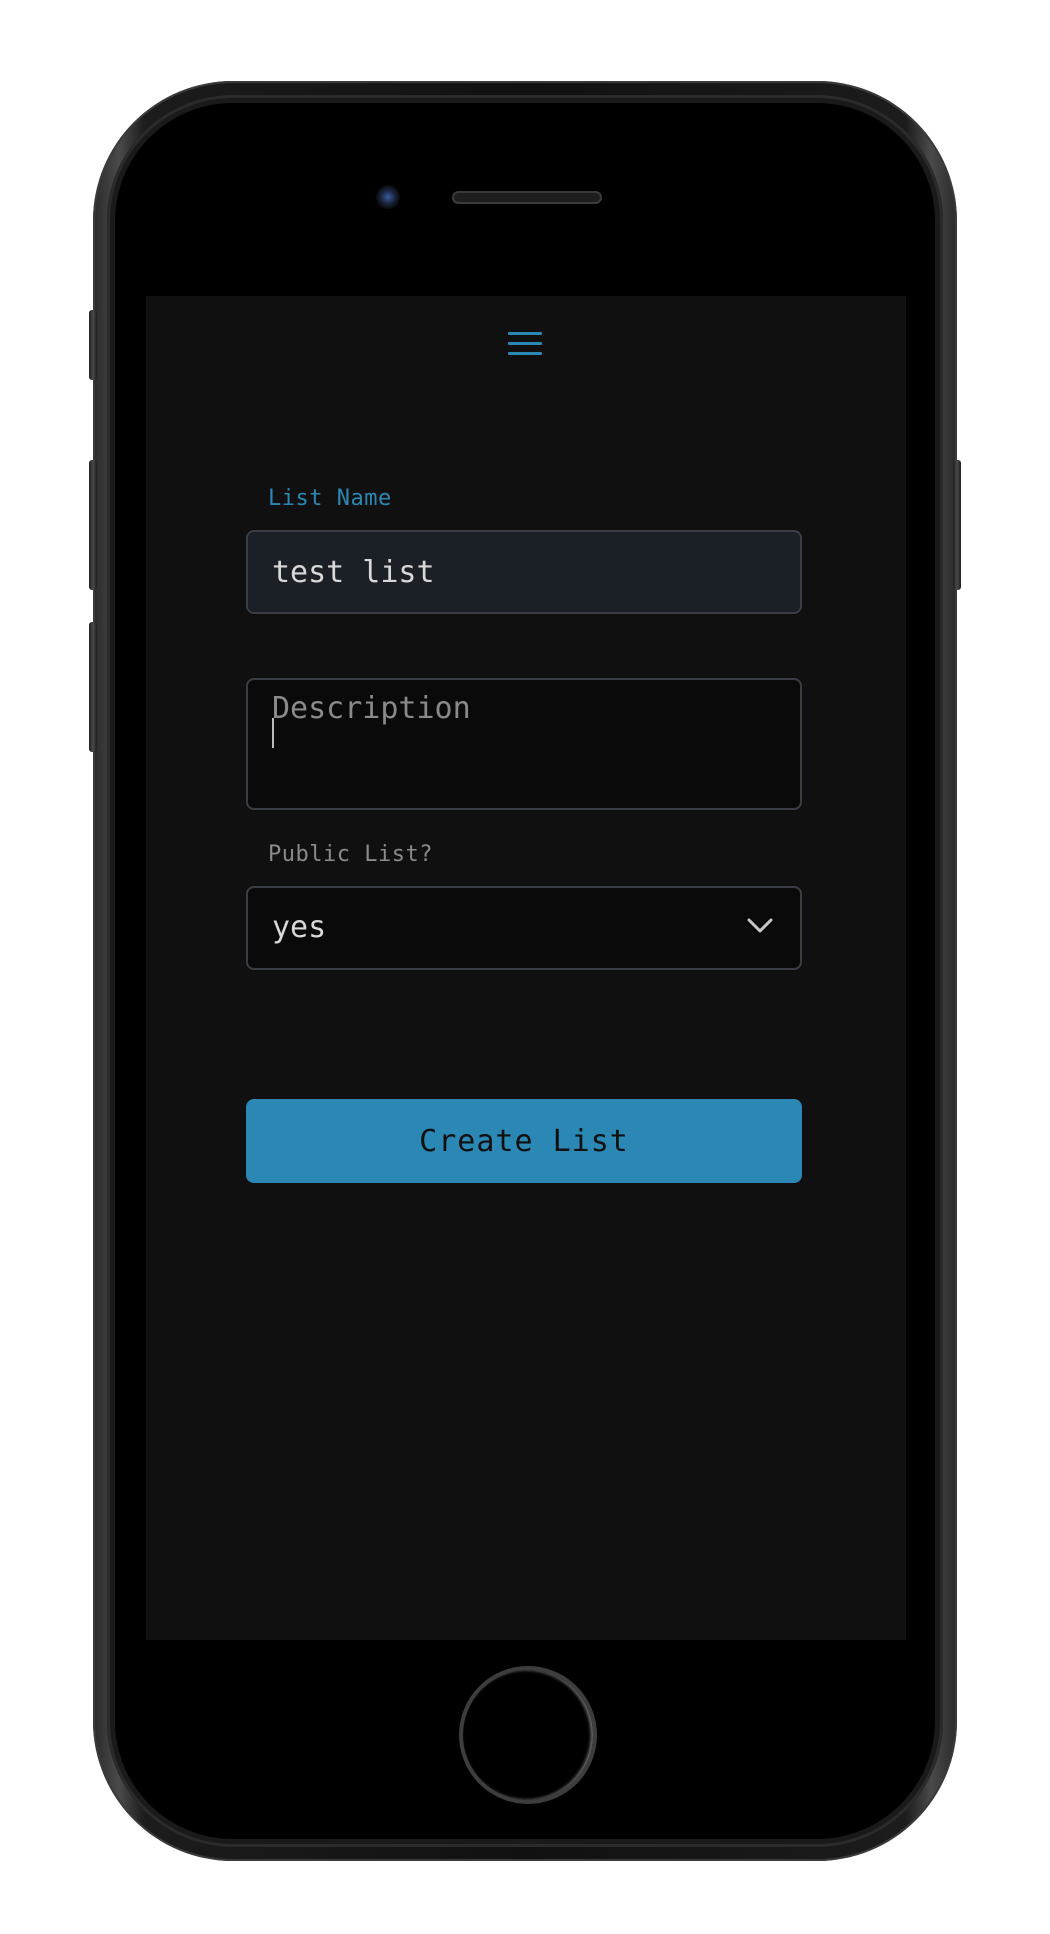  Describe the element at coordinates (388, 197) in the screenshot. I see `front-camera` at that location.